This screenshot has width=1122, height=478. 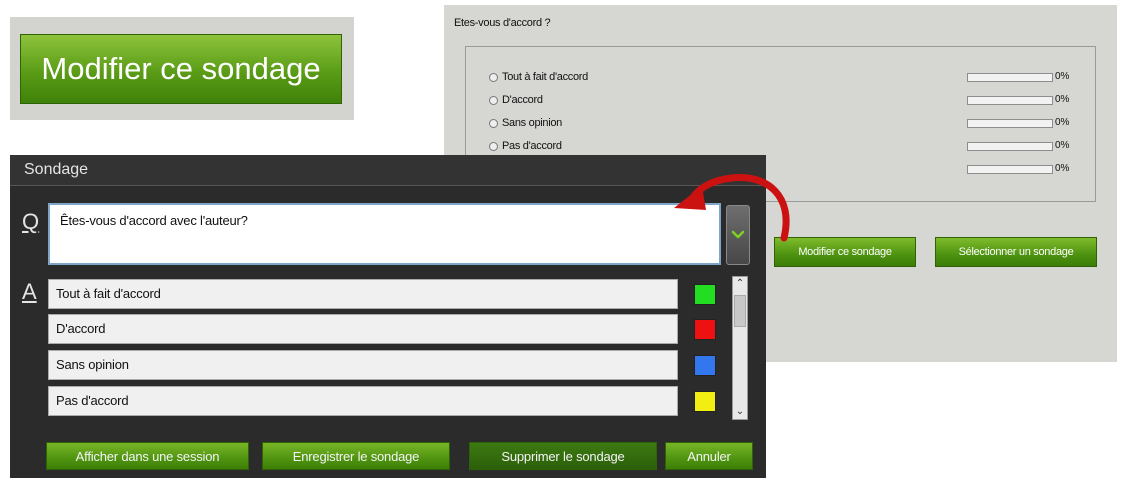 What do you see at coordinates (502, 23) in the screenshot?
I see `preview-question: Etes-vous d'accord ?` at bounding box center [502, 23].